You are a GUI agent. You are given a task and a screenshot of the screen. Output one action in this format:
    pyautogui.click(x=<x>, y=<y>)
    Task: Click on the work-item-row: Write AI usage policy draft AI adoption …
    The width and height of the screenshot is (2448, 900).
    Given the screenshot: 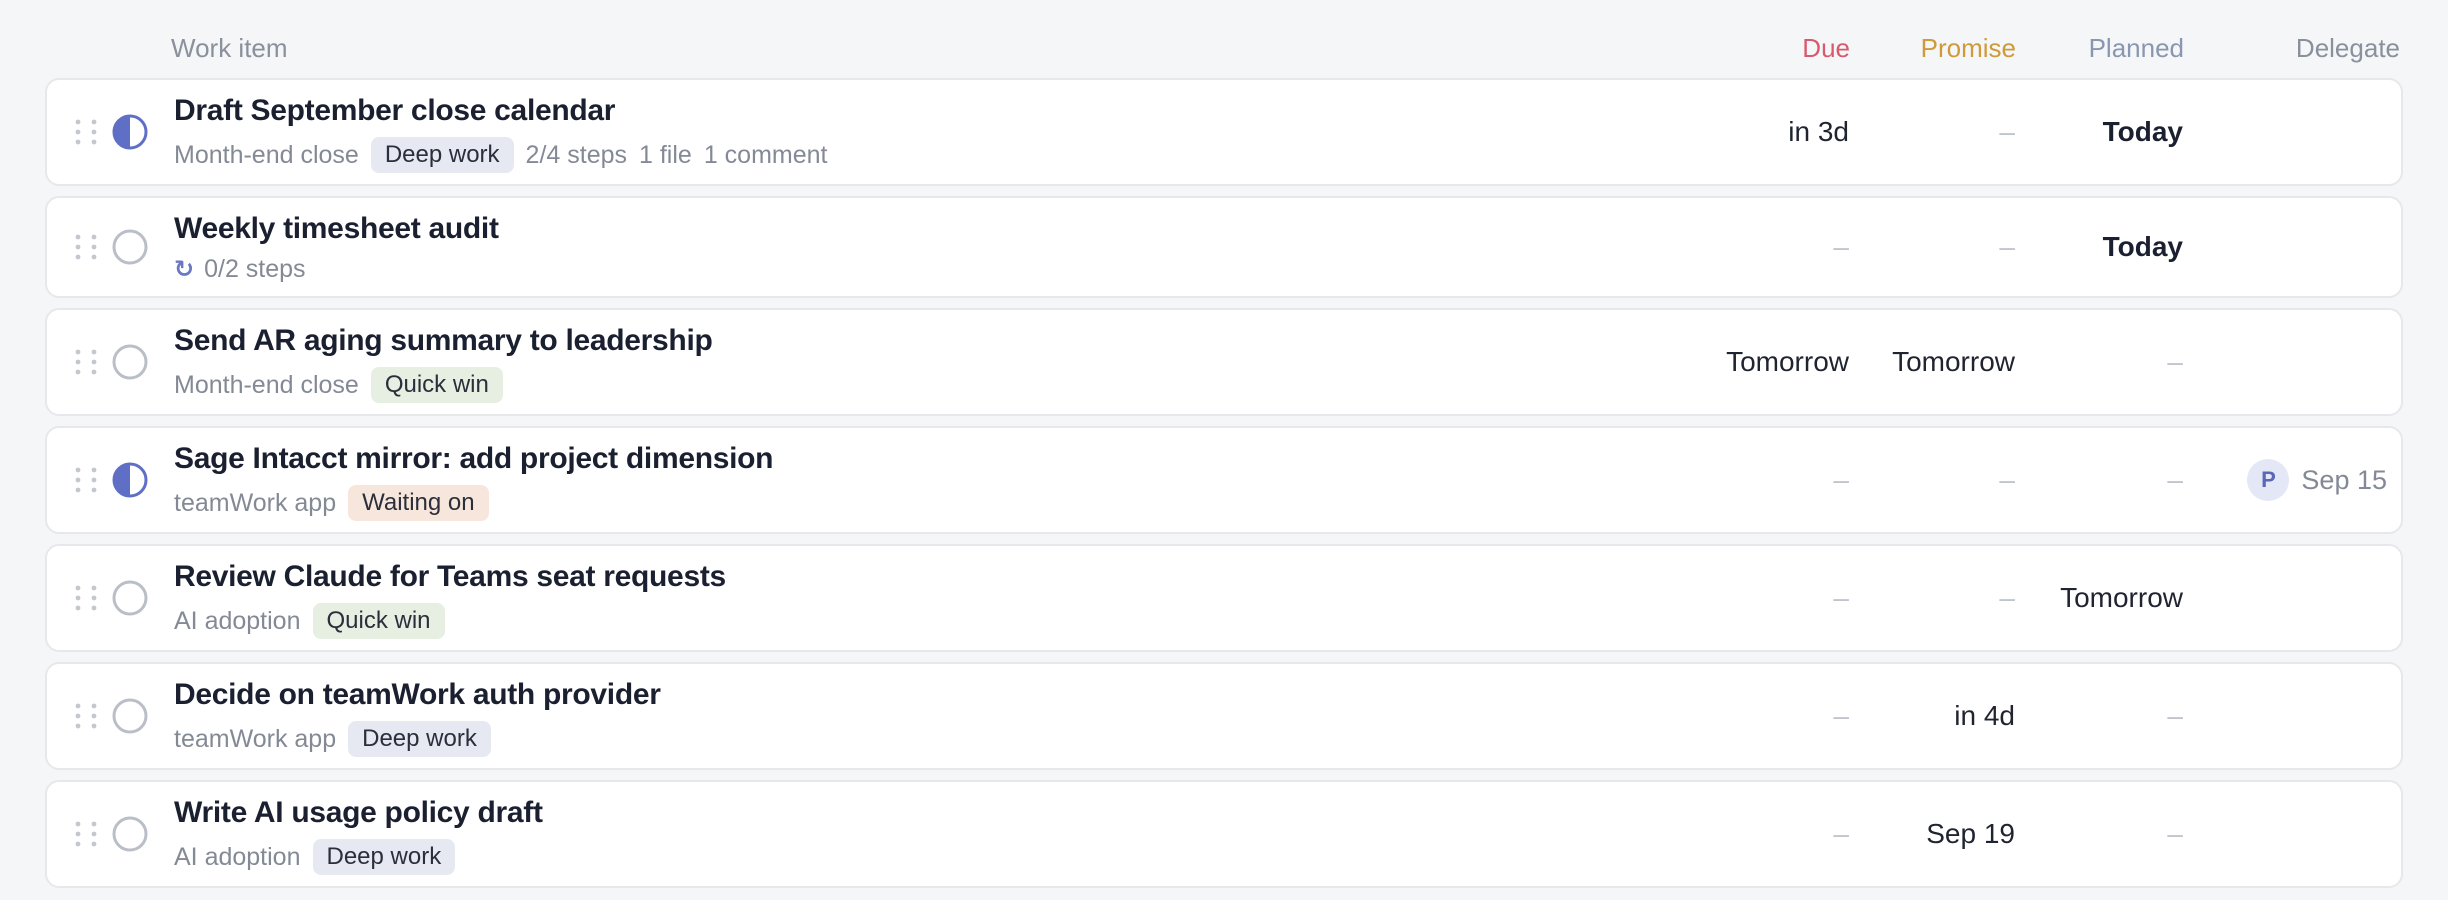 What is the action you would take?
    pyautogui.click(x=1224, y=834)
    